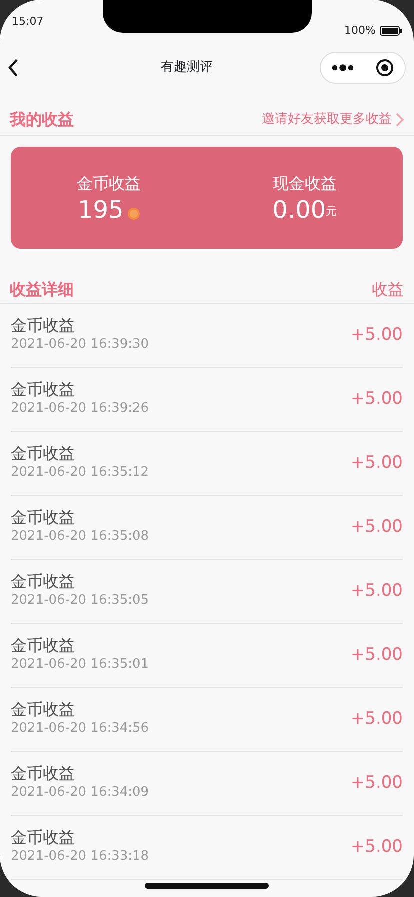 The height and width of the screenshot is (897, 414). What do you see at coordinates (388, 289) in the screenshot?
I see `column-header: 收益` at bounding box center [388, 289].